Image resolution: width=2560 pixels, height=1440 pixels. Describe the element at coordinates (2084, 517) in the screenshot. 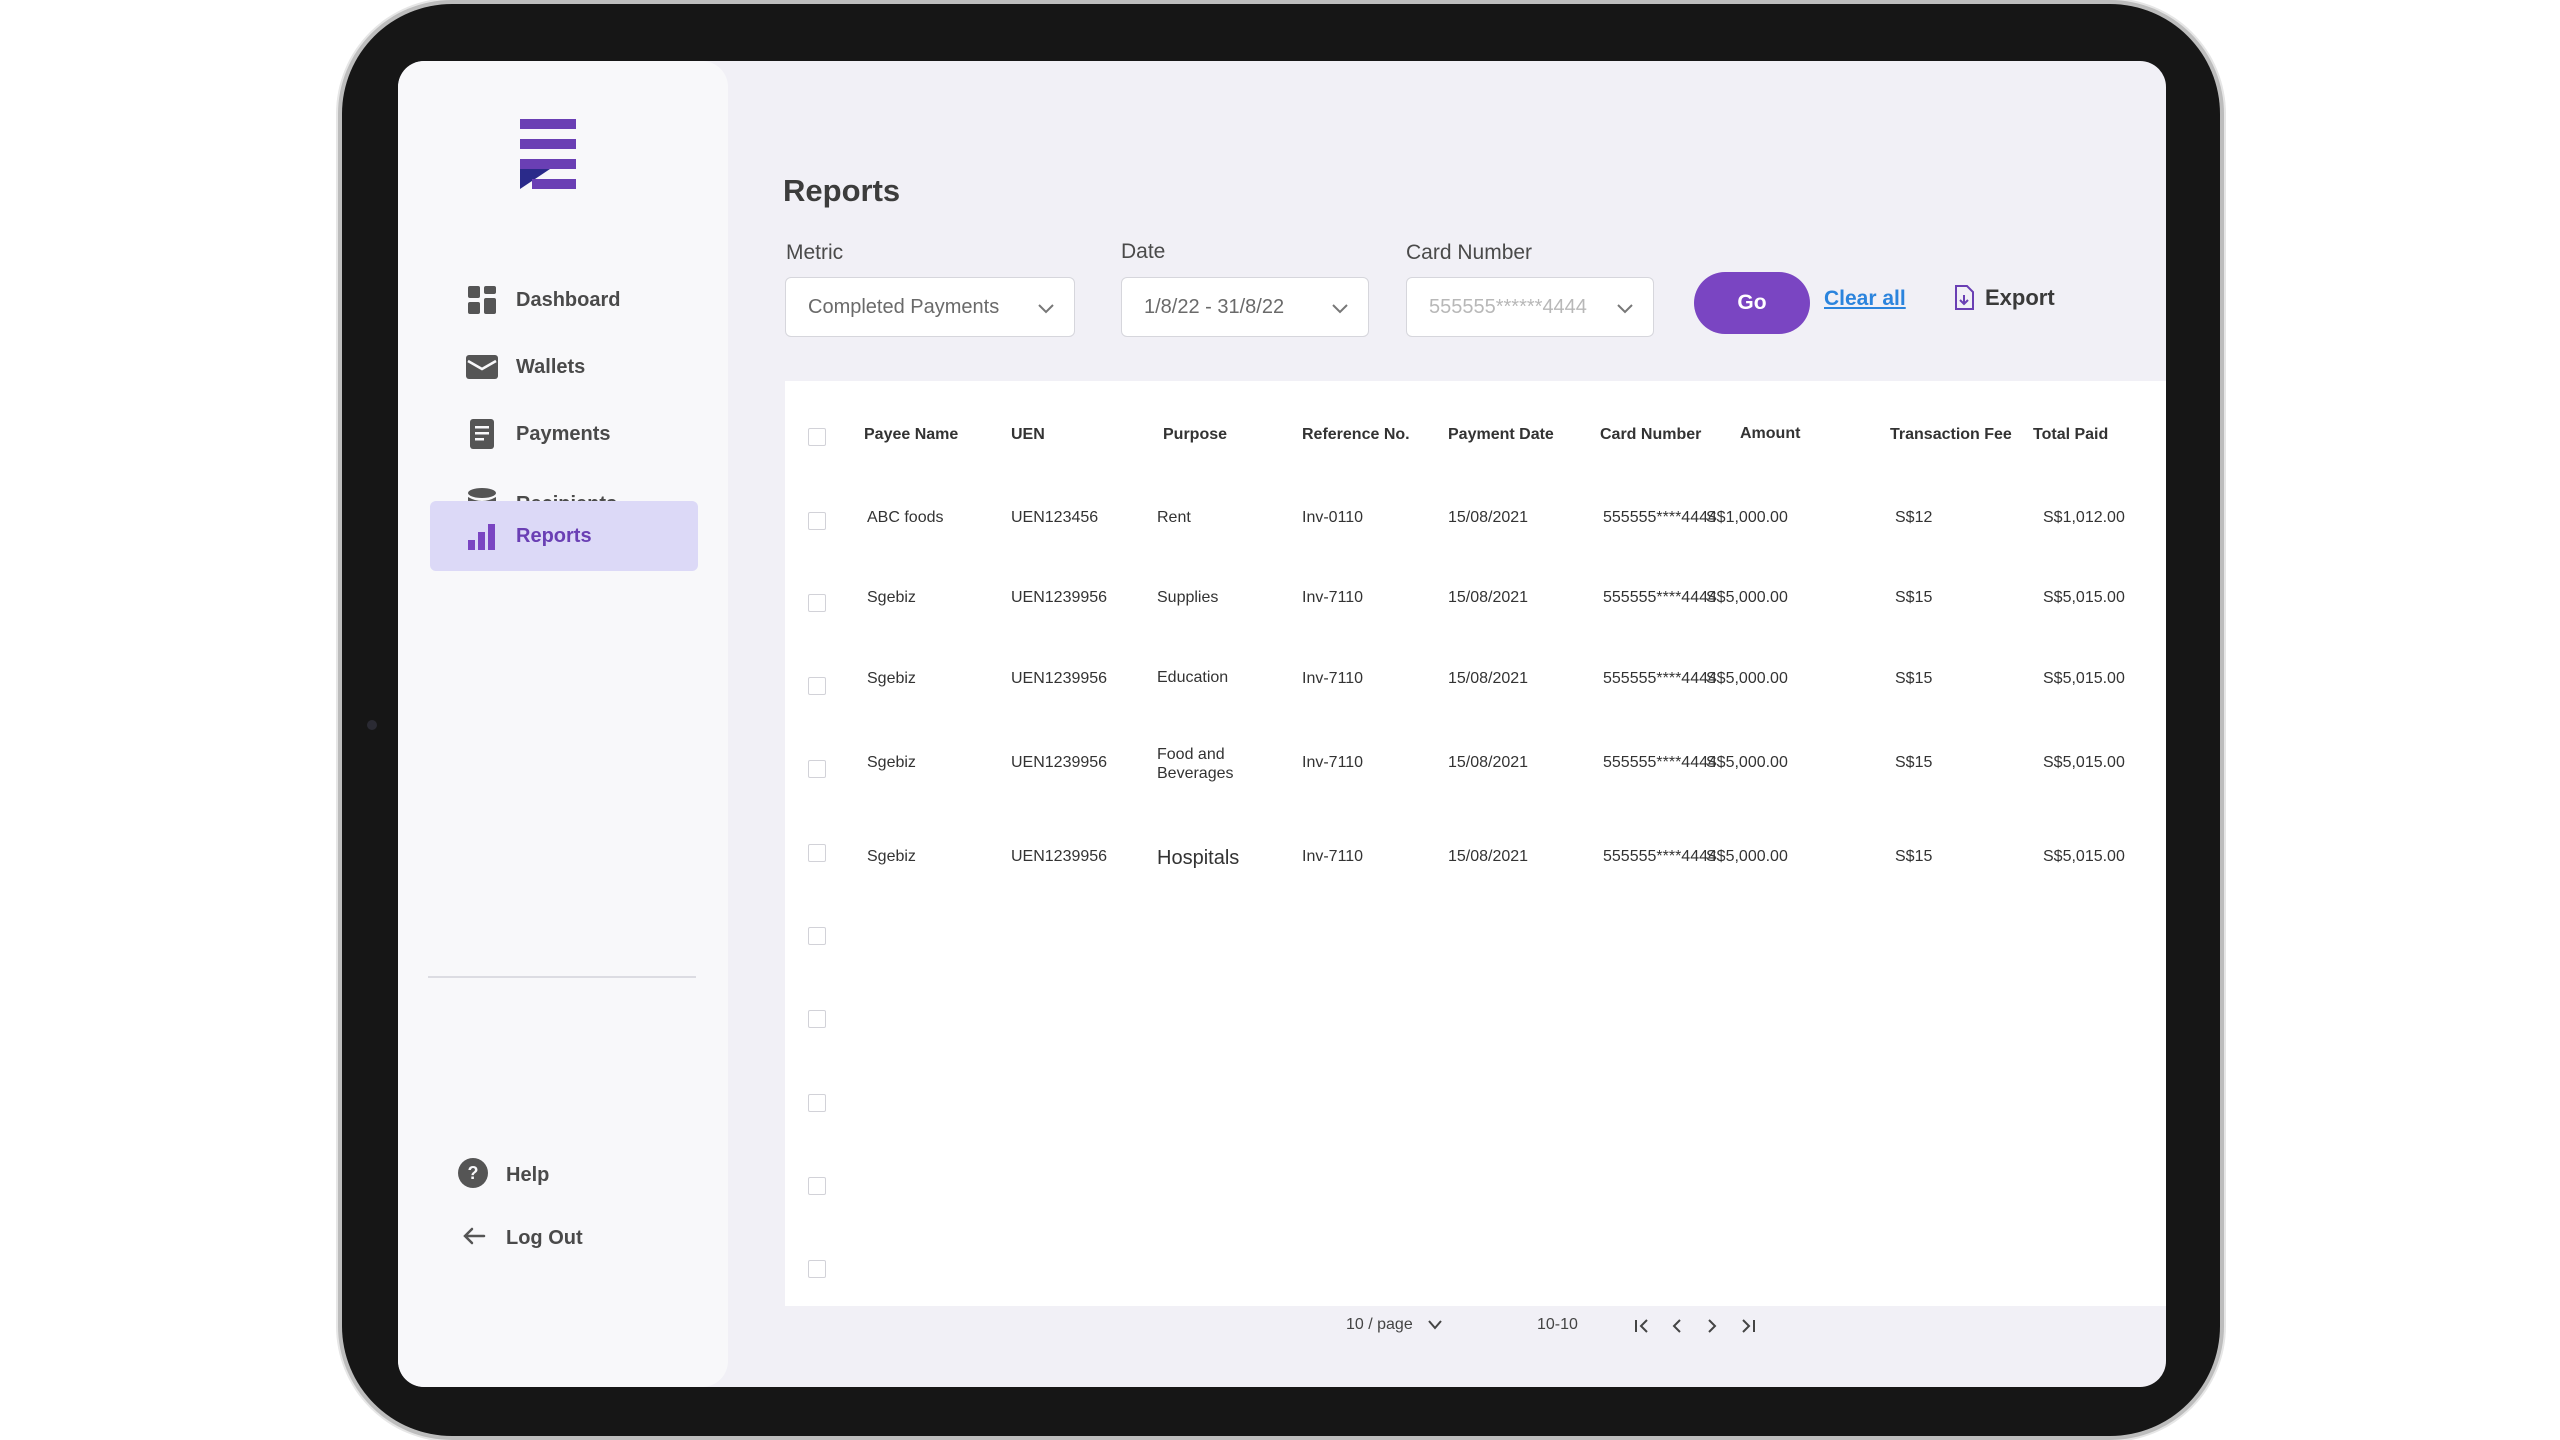

I see `cell-total-paid: S$1,012.00` at that location.